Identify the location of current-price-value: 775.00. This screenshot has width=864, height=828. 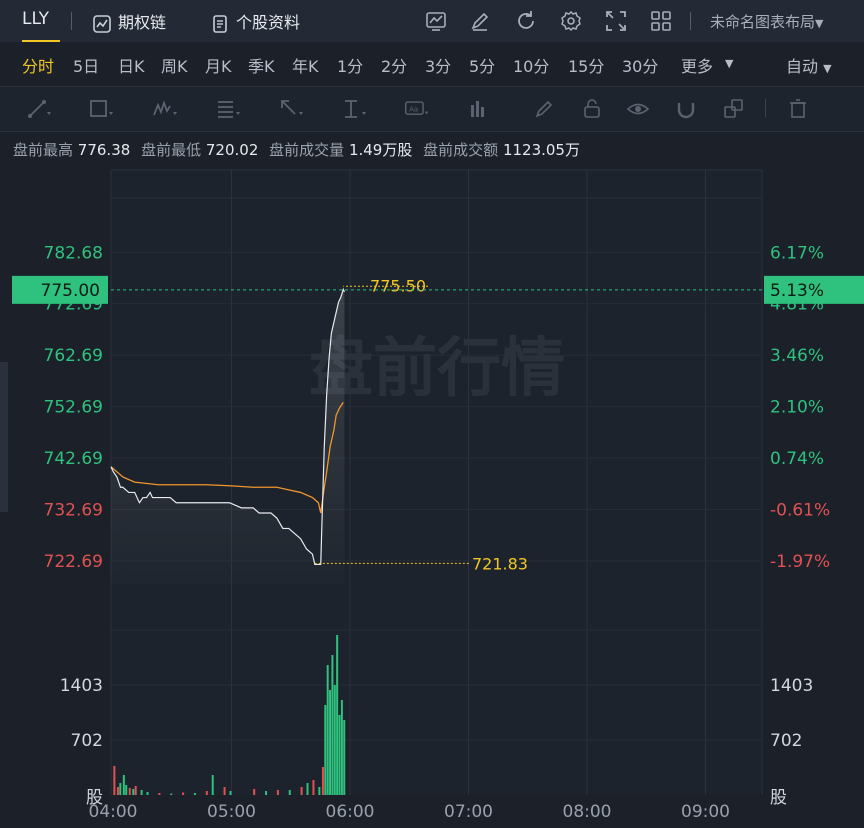
(70, 291).